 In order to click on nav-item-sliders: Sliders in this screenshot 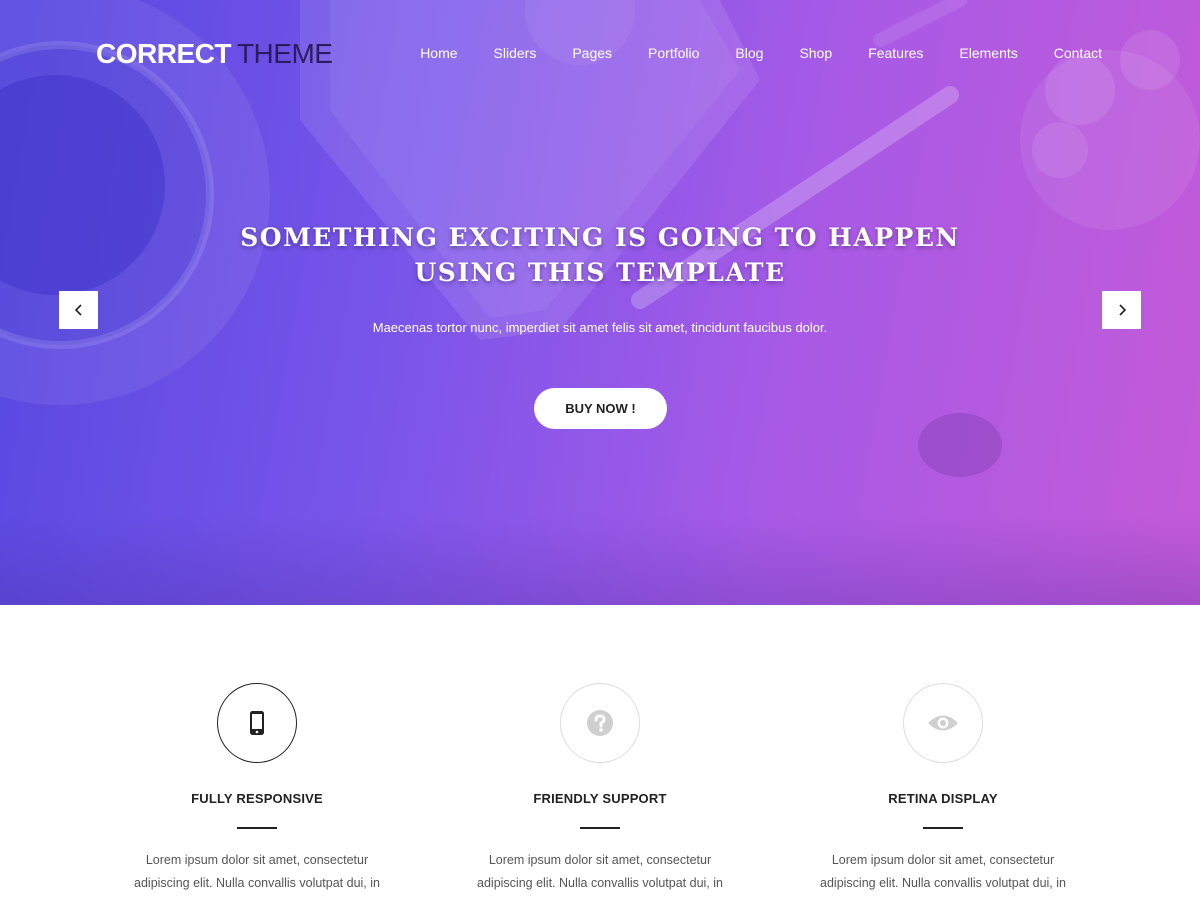, I will do `click(515, 53)`.